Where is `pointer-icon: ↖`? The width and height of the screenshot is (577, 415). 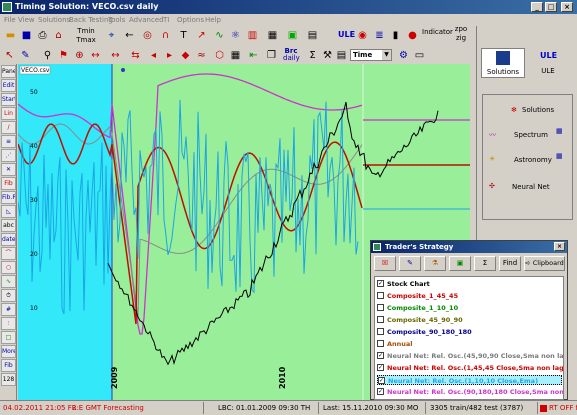 pointer-icon: ↖ is located at coordinates (9, 56).